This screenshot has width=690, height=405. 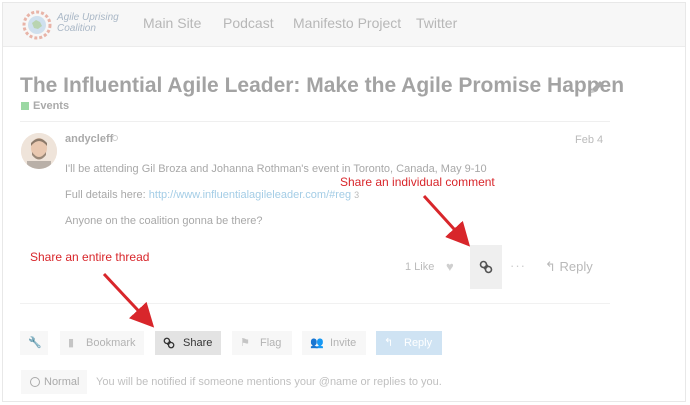 I want to click on share-label: Share, so click(x=198, y=343).